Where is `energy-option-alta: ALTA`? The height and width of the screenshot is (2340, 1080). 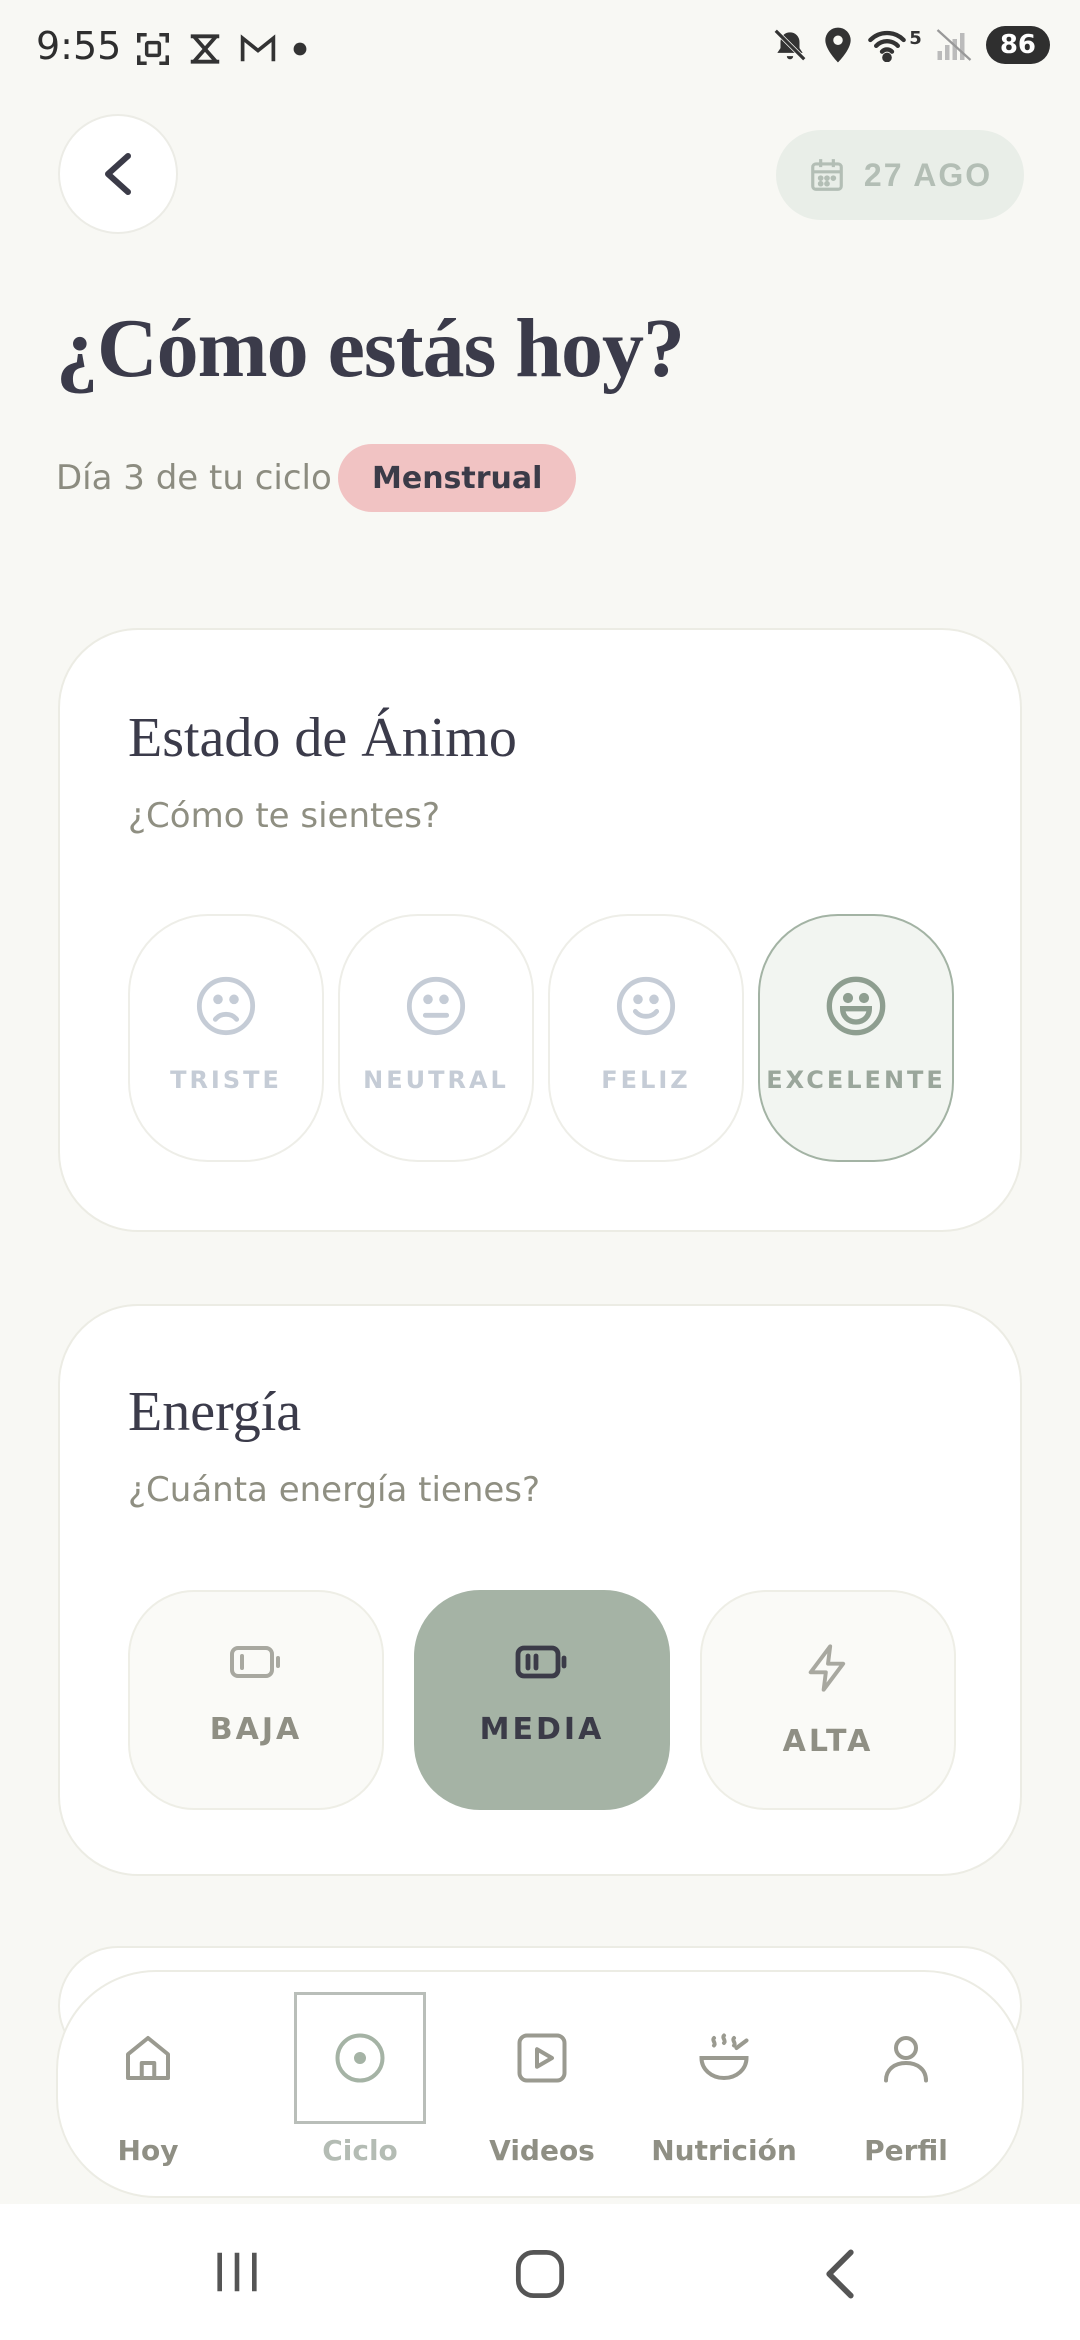 energy-option-alta: ALTA is located at coordinates (828, 1700).